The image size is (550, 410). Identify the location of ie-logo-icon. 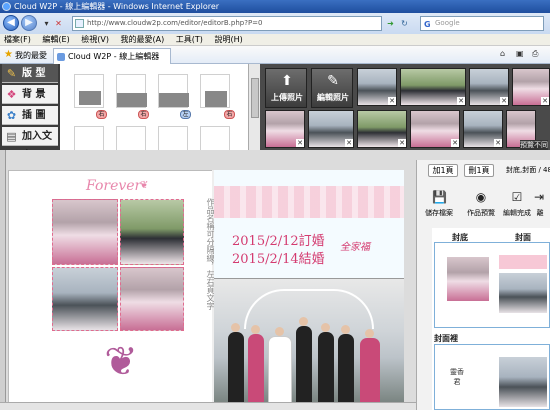
(6, 6).